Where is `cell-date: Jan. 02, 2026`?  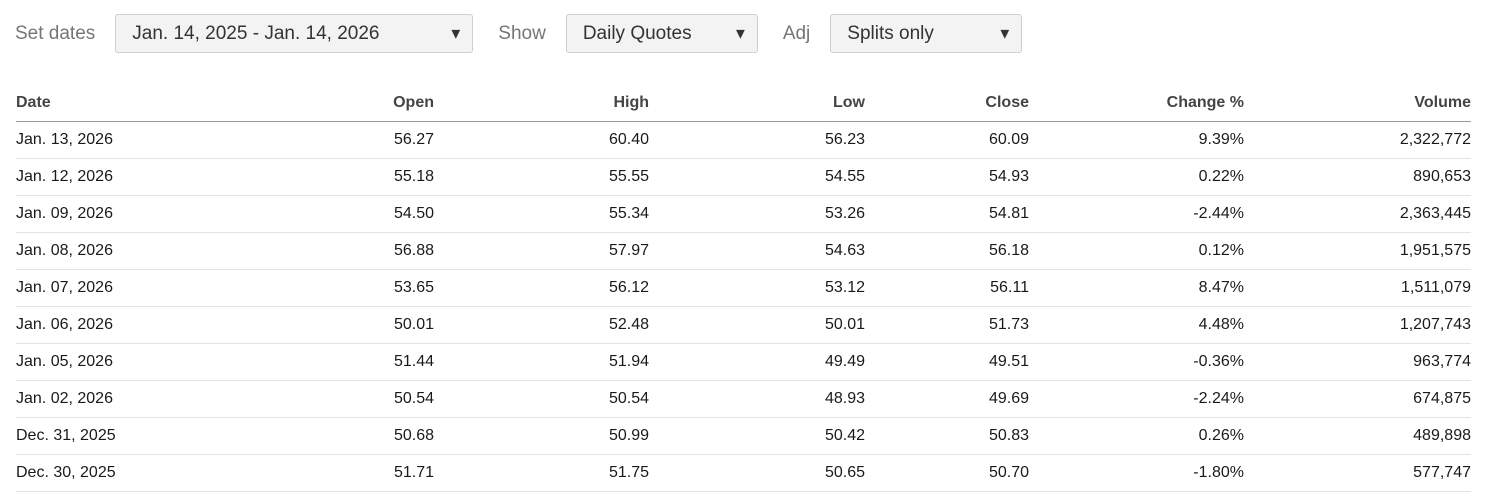 cell-date: Jan. 02, 2026 is located at coordinates (91, 399).